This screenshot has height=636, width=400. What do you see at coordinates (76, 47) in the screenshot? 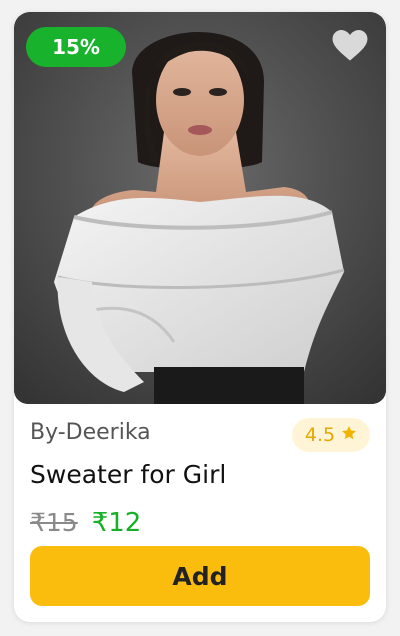
I see `discount-badge: 15%` at bounding box center [76, 47].